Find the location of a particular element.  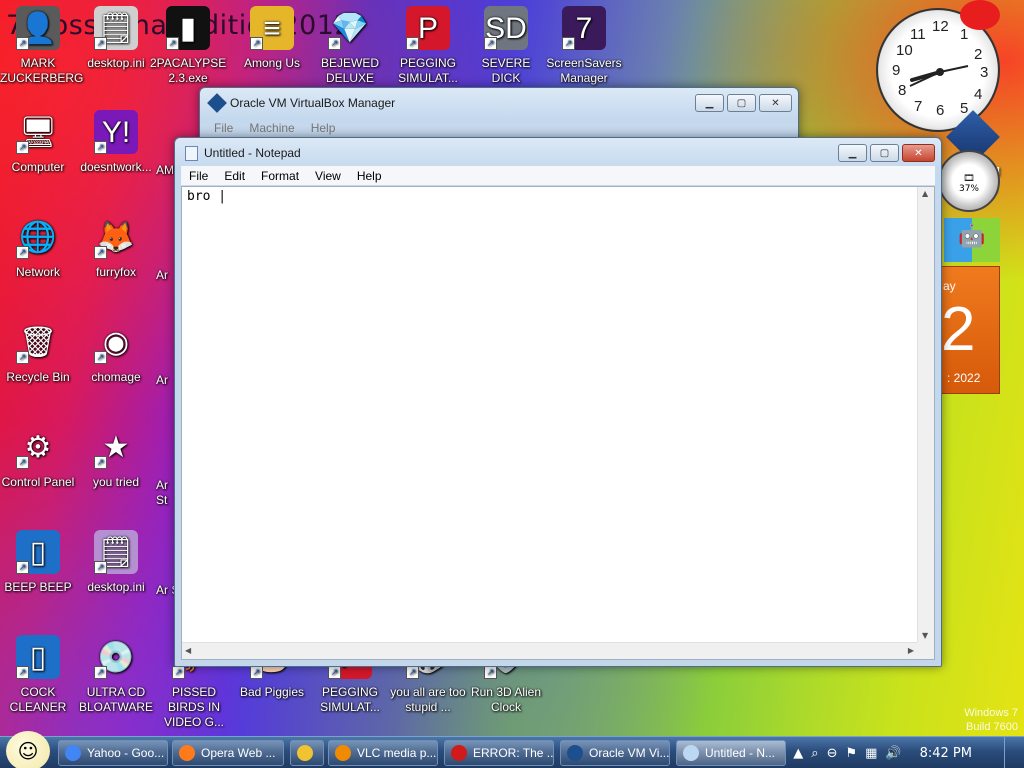

desktop-icon-7: 7 ↗ ScreenSavers Manager is located at coordinates (584, 46).